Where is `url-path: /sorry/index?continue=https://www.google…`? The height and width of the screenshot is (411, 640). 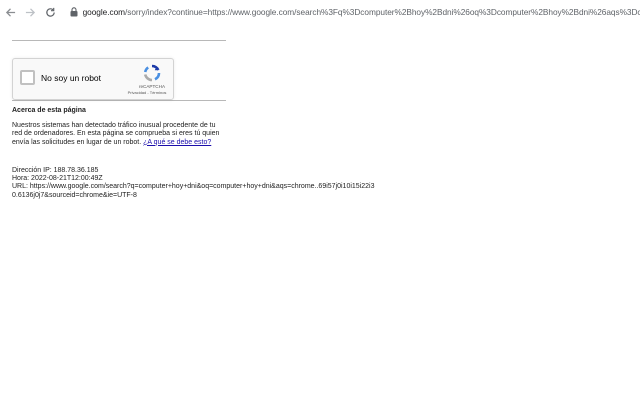
url-path: /sorry/index?continue=https://www.google… is located at coordinates (382, 12).